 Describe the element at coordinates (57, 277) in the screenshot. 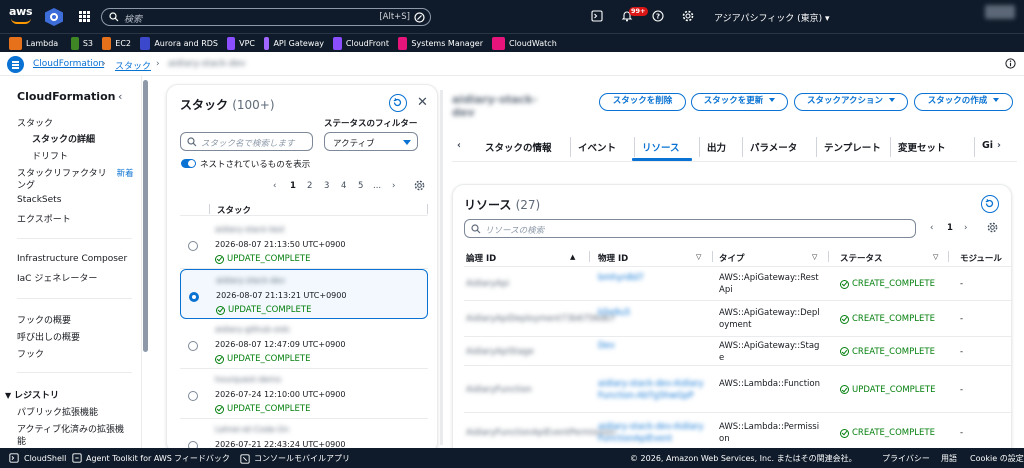

I see `sidenav-item-8: IaC ジェネレーター` at that location.